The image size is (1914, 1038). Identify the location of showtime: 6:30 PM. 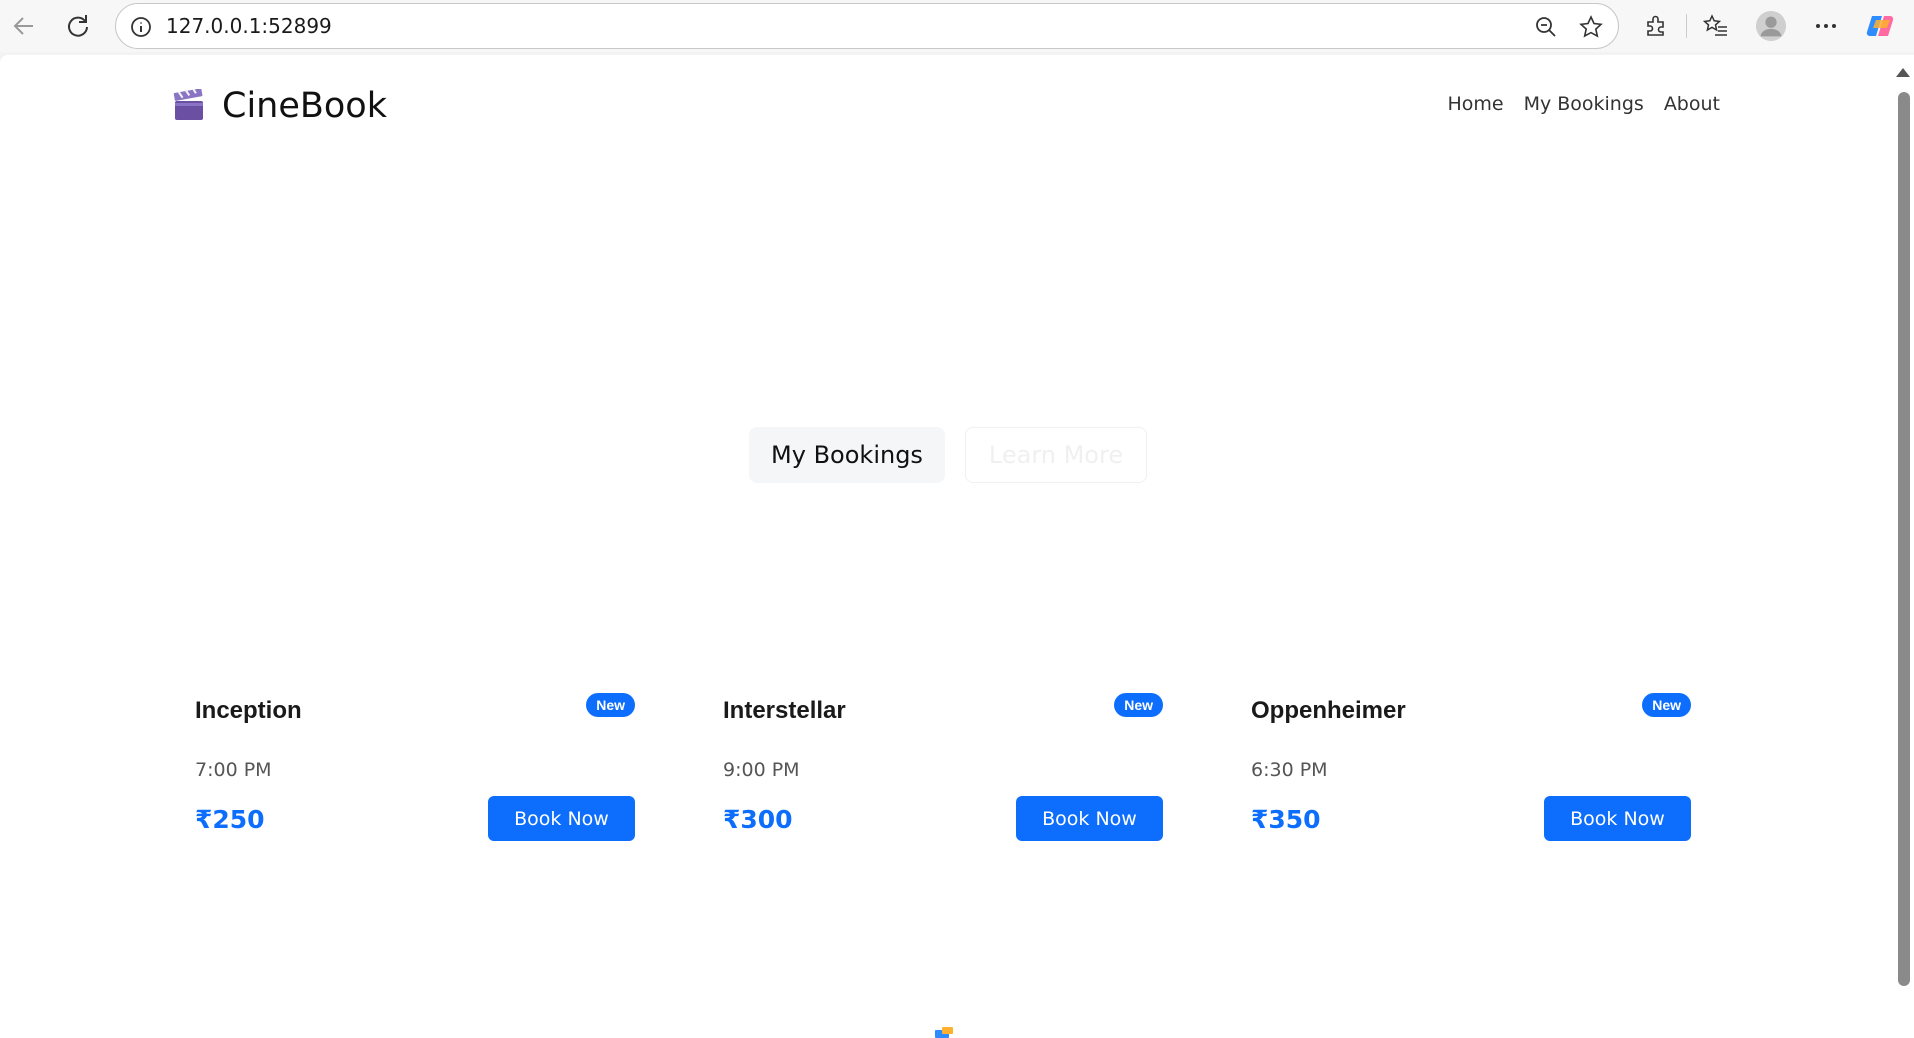
(1289, 770).